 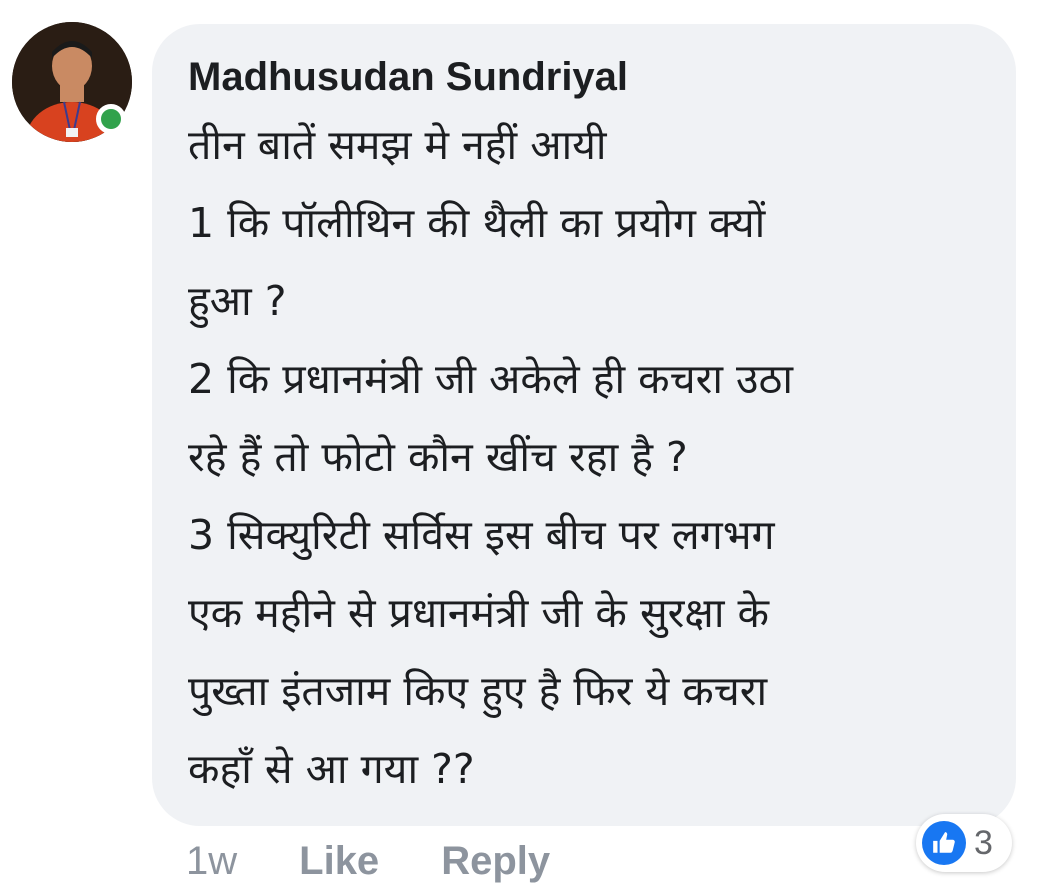 What do you see at coordinates (397, 145) in the screenshot?
I see `comment-line: तीन बातें समझ मे नहीं आयी` at bounding box center [397, 145].